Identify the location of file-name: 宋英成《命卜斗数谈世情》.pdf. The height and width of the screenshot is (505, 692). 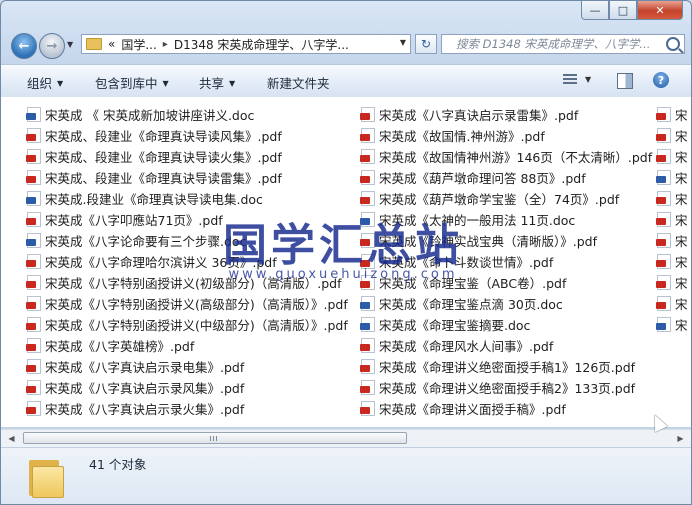
(466, 262).